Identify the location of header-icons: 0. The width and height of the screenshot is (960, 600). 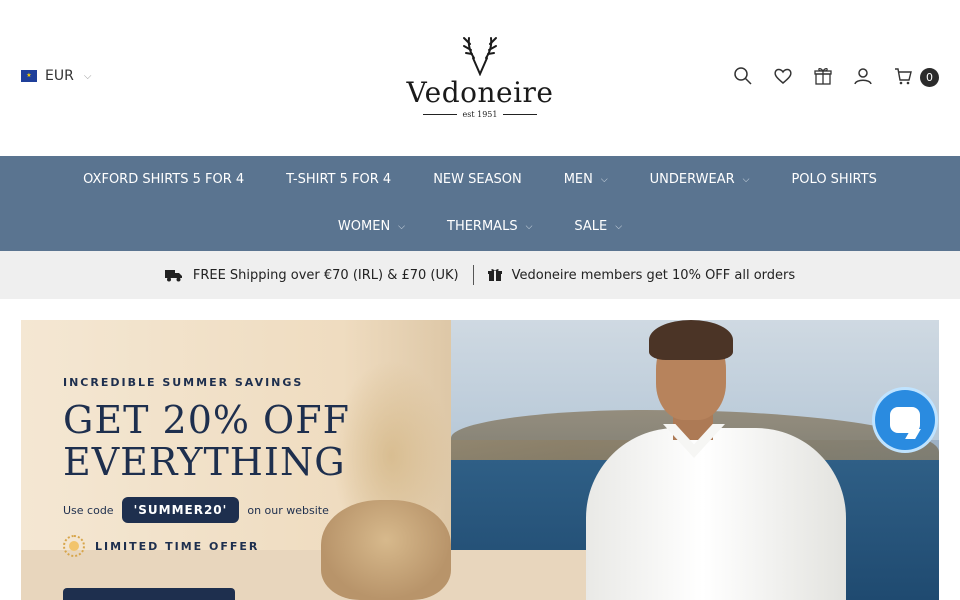
(836, 76).